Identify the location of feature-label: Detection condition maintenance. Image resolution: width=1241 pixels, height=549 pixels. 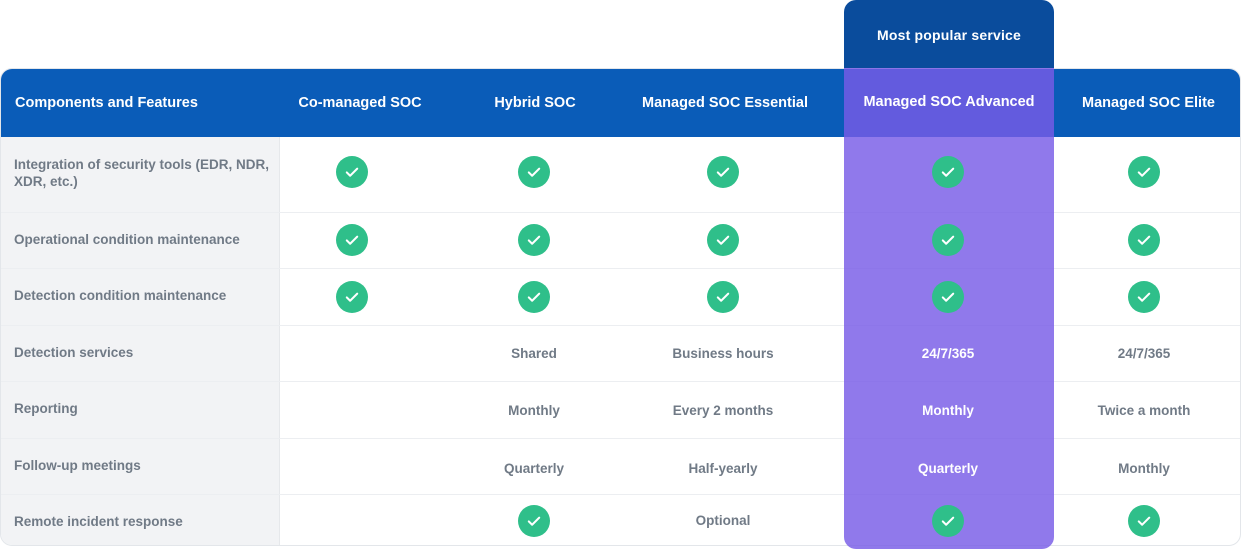
(120, 295).